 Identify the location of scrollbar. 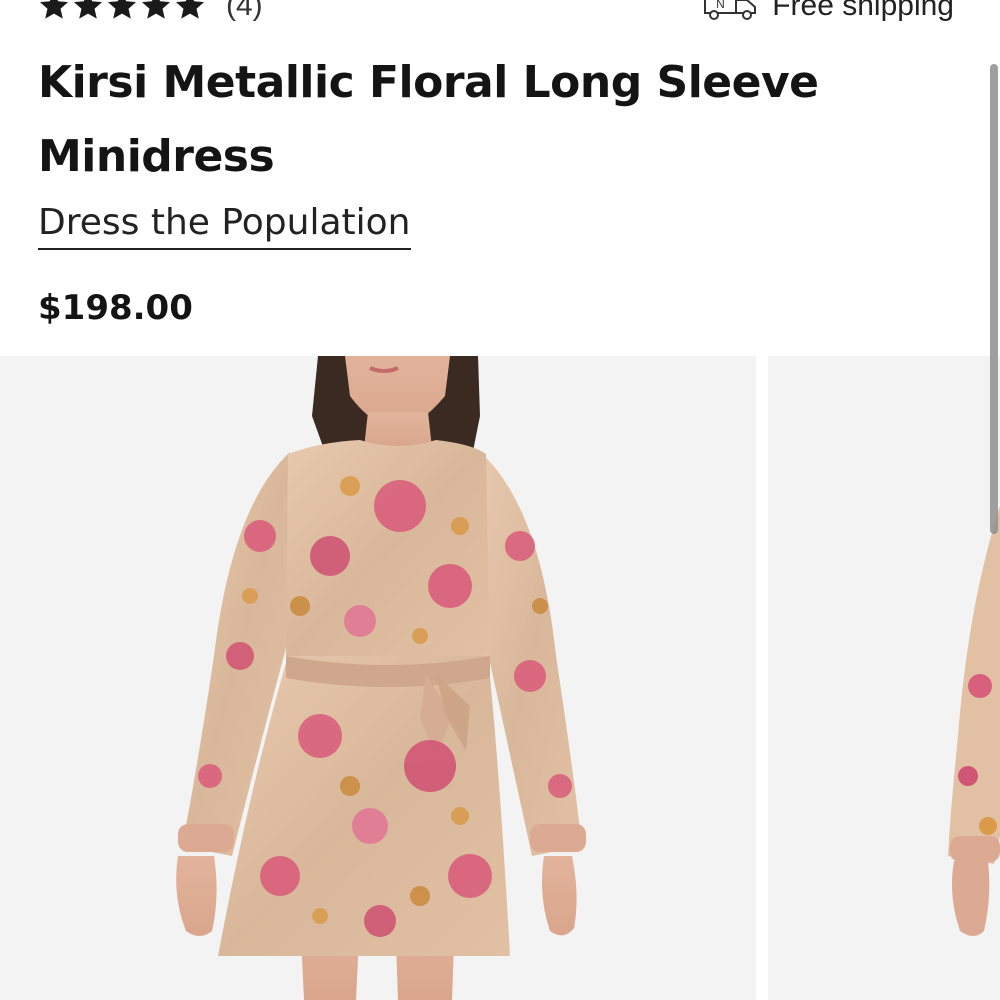
(994, 299).